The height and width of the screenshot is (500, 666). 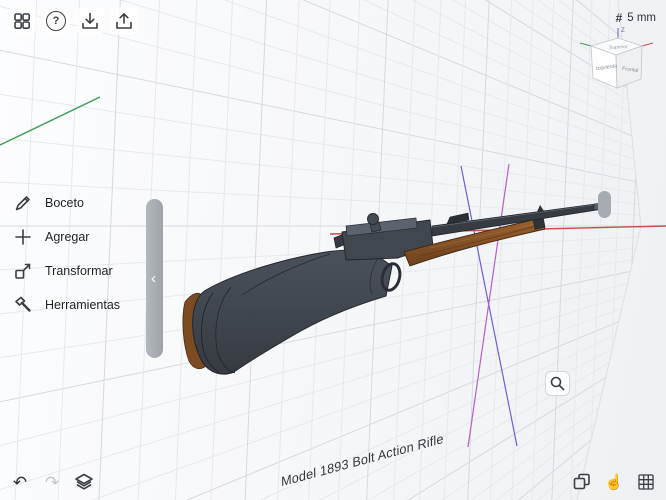 I want to click on axis-x-red, so click(x=497, y=230).